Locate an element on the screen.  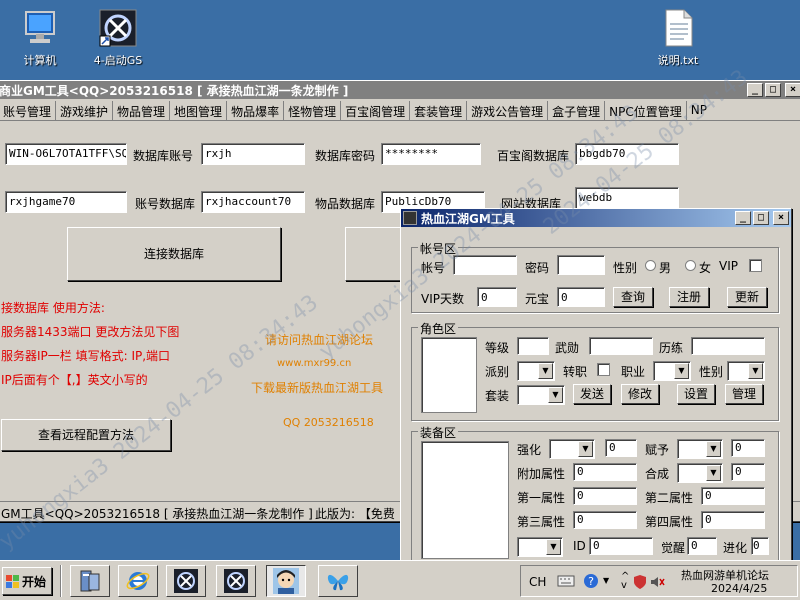
menu-item-box: 盒子管理 is located at coordinates (577, 110).